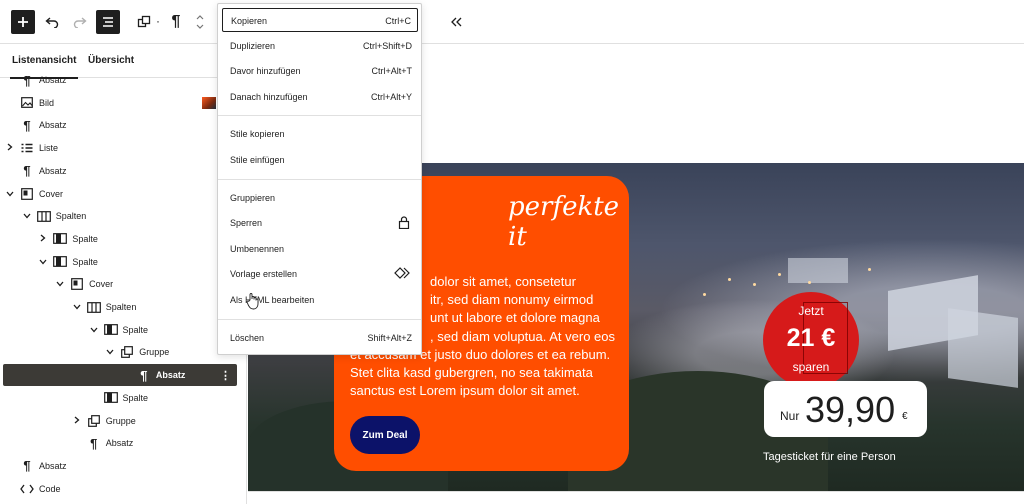 The width and height of the screenshot is (1024, 504). I want to click on menu-item: Duplizieren Ctrl+Shift+D, so click(320, 46).